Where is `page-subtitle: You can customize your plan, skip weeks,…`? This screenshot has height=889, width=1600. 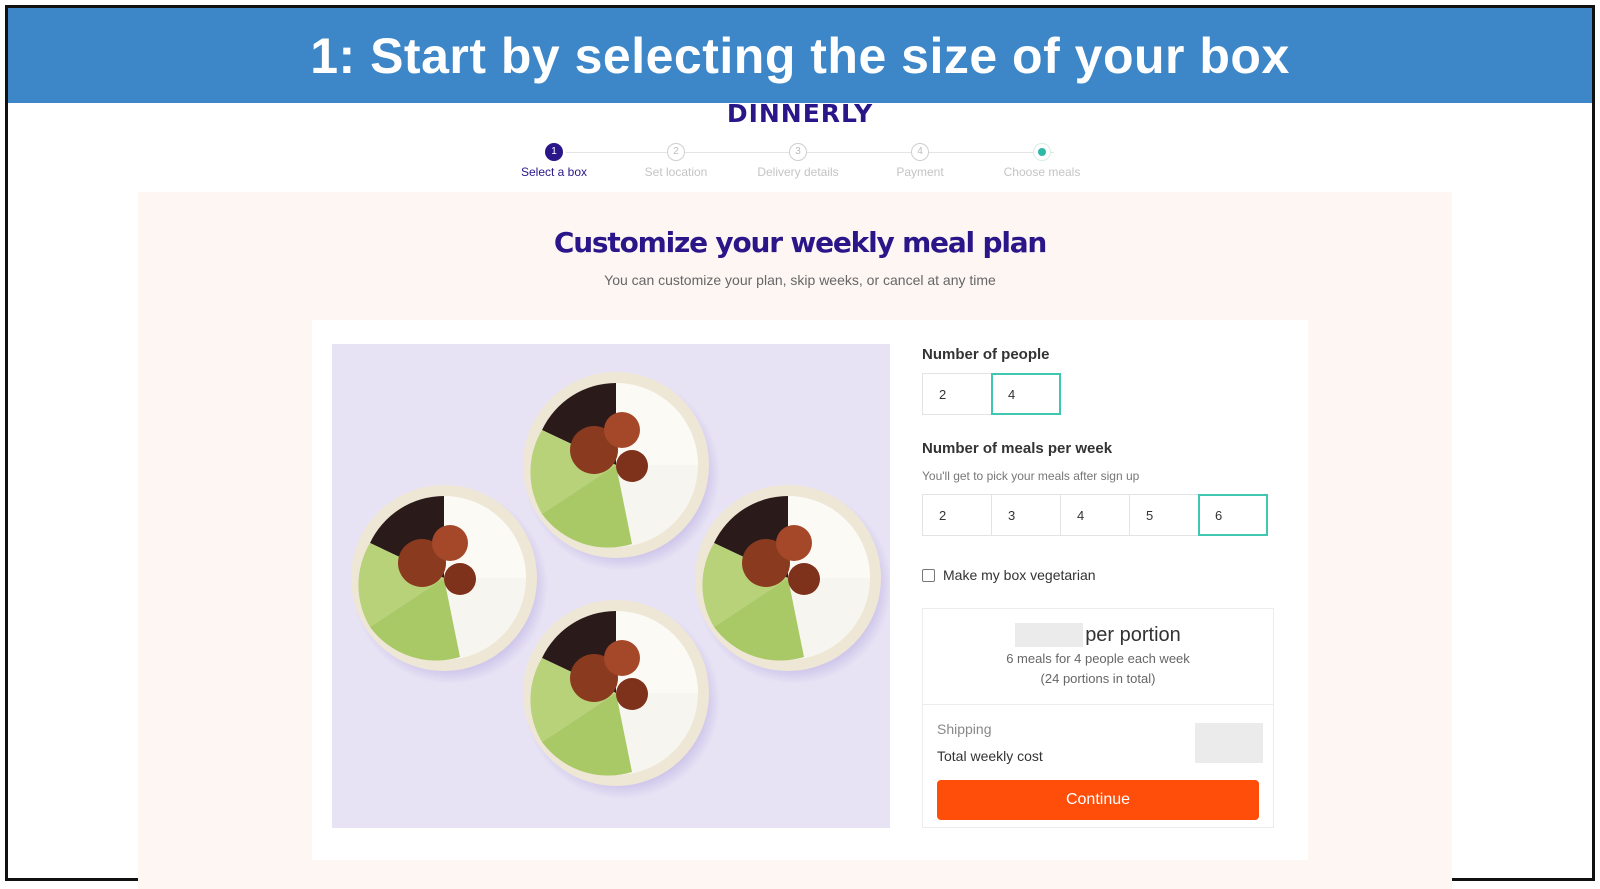 page-subtitle: You can customize your plan, skip weeks,… is located at coordinates (800, 280).